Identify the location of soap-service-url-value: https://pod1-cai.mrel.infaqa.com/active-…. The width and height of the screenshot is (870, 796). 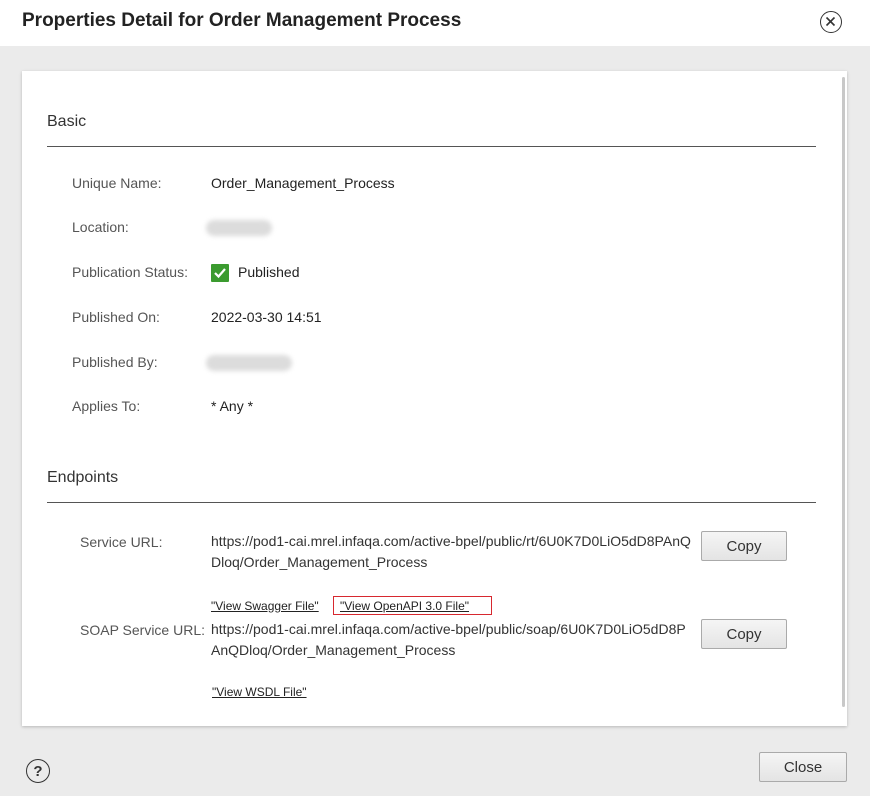
(448, 639).